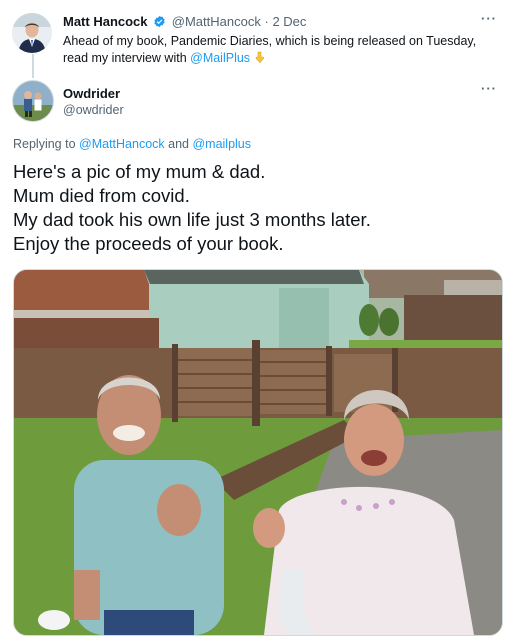  I want to click on matt-hancock-avatar, so click(32, 33).